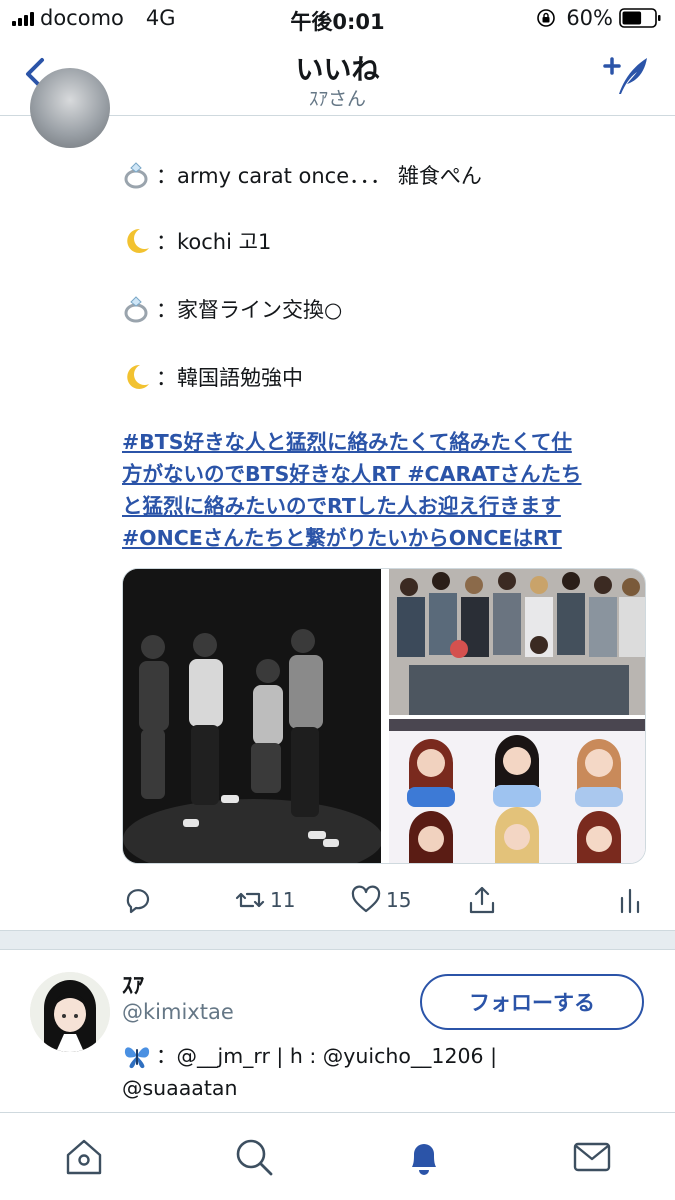 Image resolution: width=675 pixels, height=1200 pixels. I want to click on retweet-icon, so click(250, 900).